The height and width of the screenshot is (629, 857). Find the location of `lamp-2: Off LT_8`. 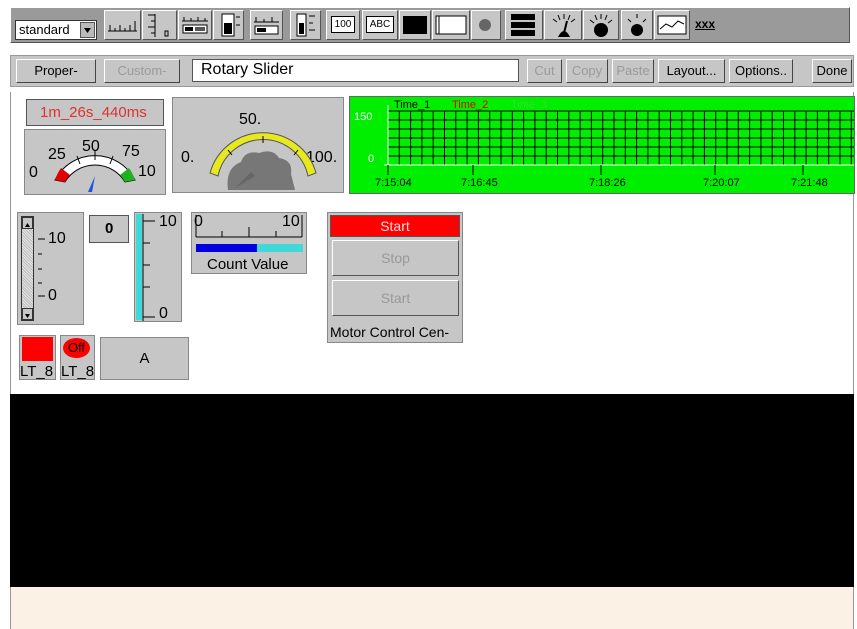

lamp-2: Off LT_8 is located at coordinates (77, 357).